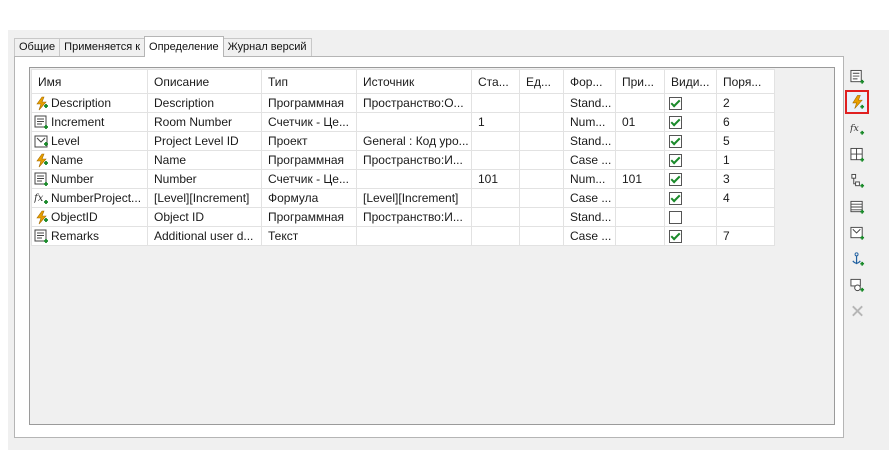  I want to click on add-link-button, so click(857, 285).